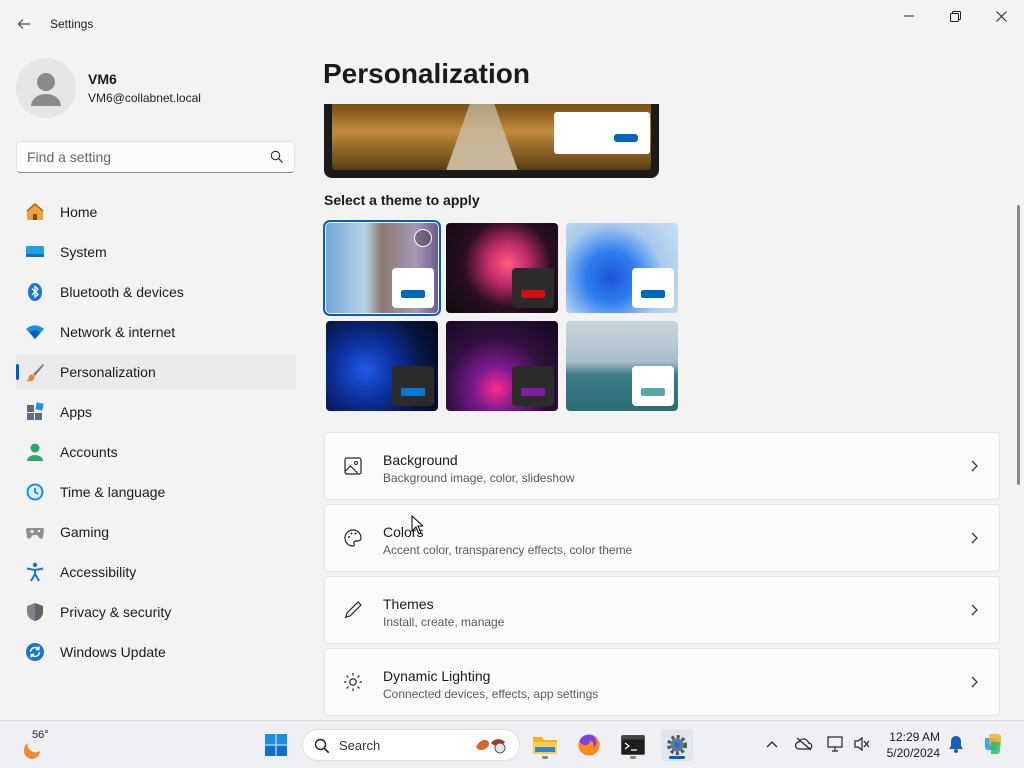 The width and height of the screenshot is (1024, 768). I want to click on sidebar-item-accounts: Accounts, so click(156, 452).